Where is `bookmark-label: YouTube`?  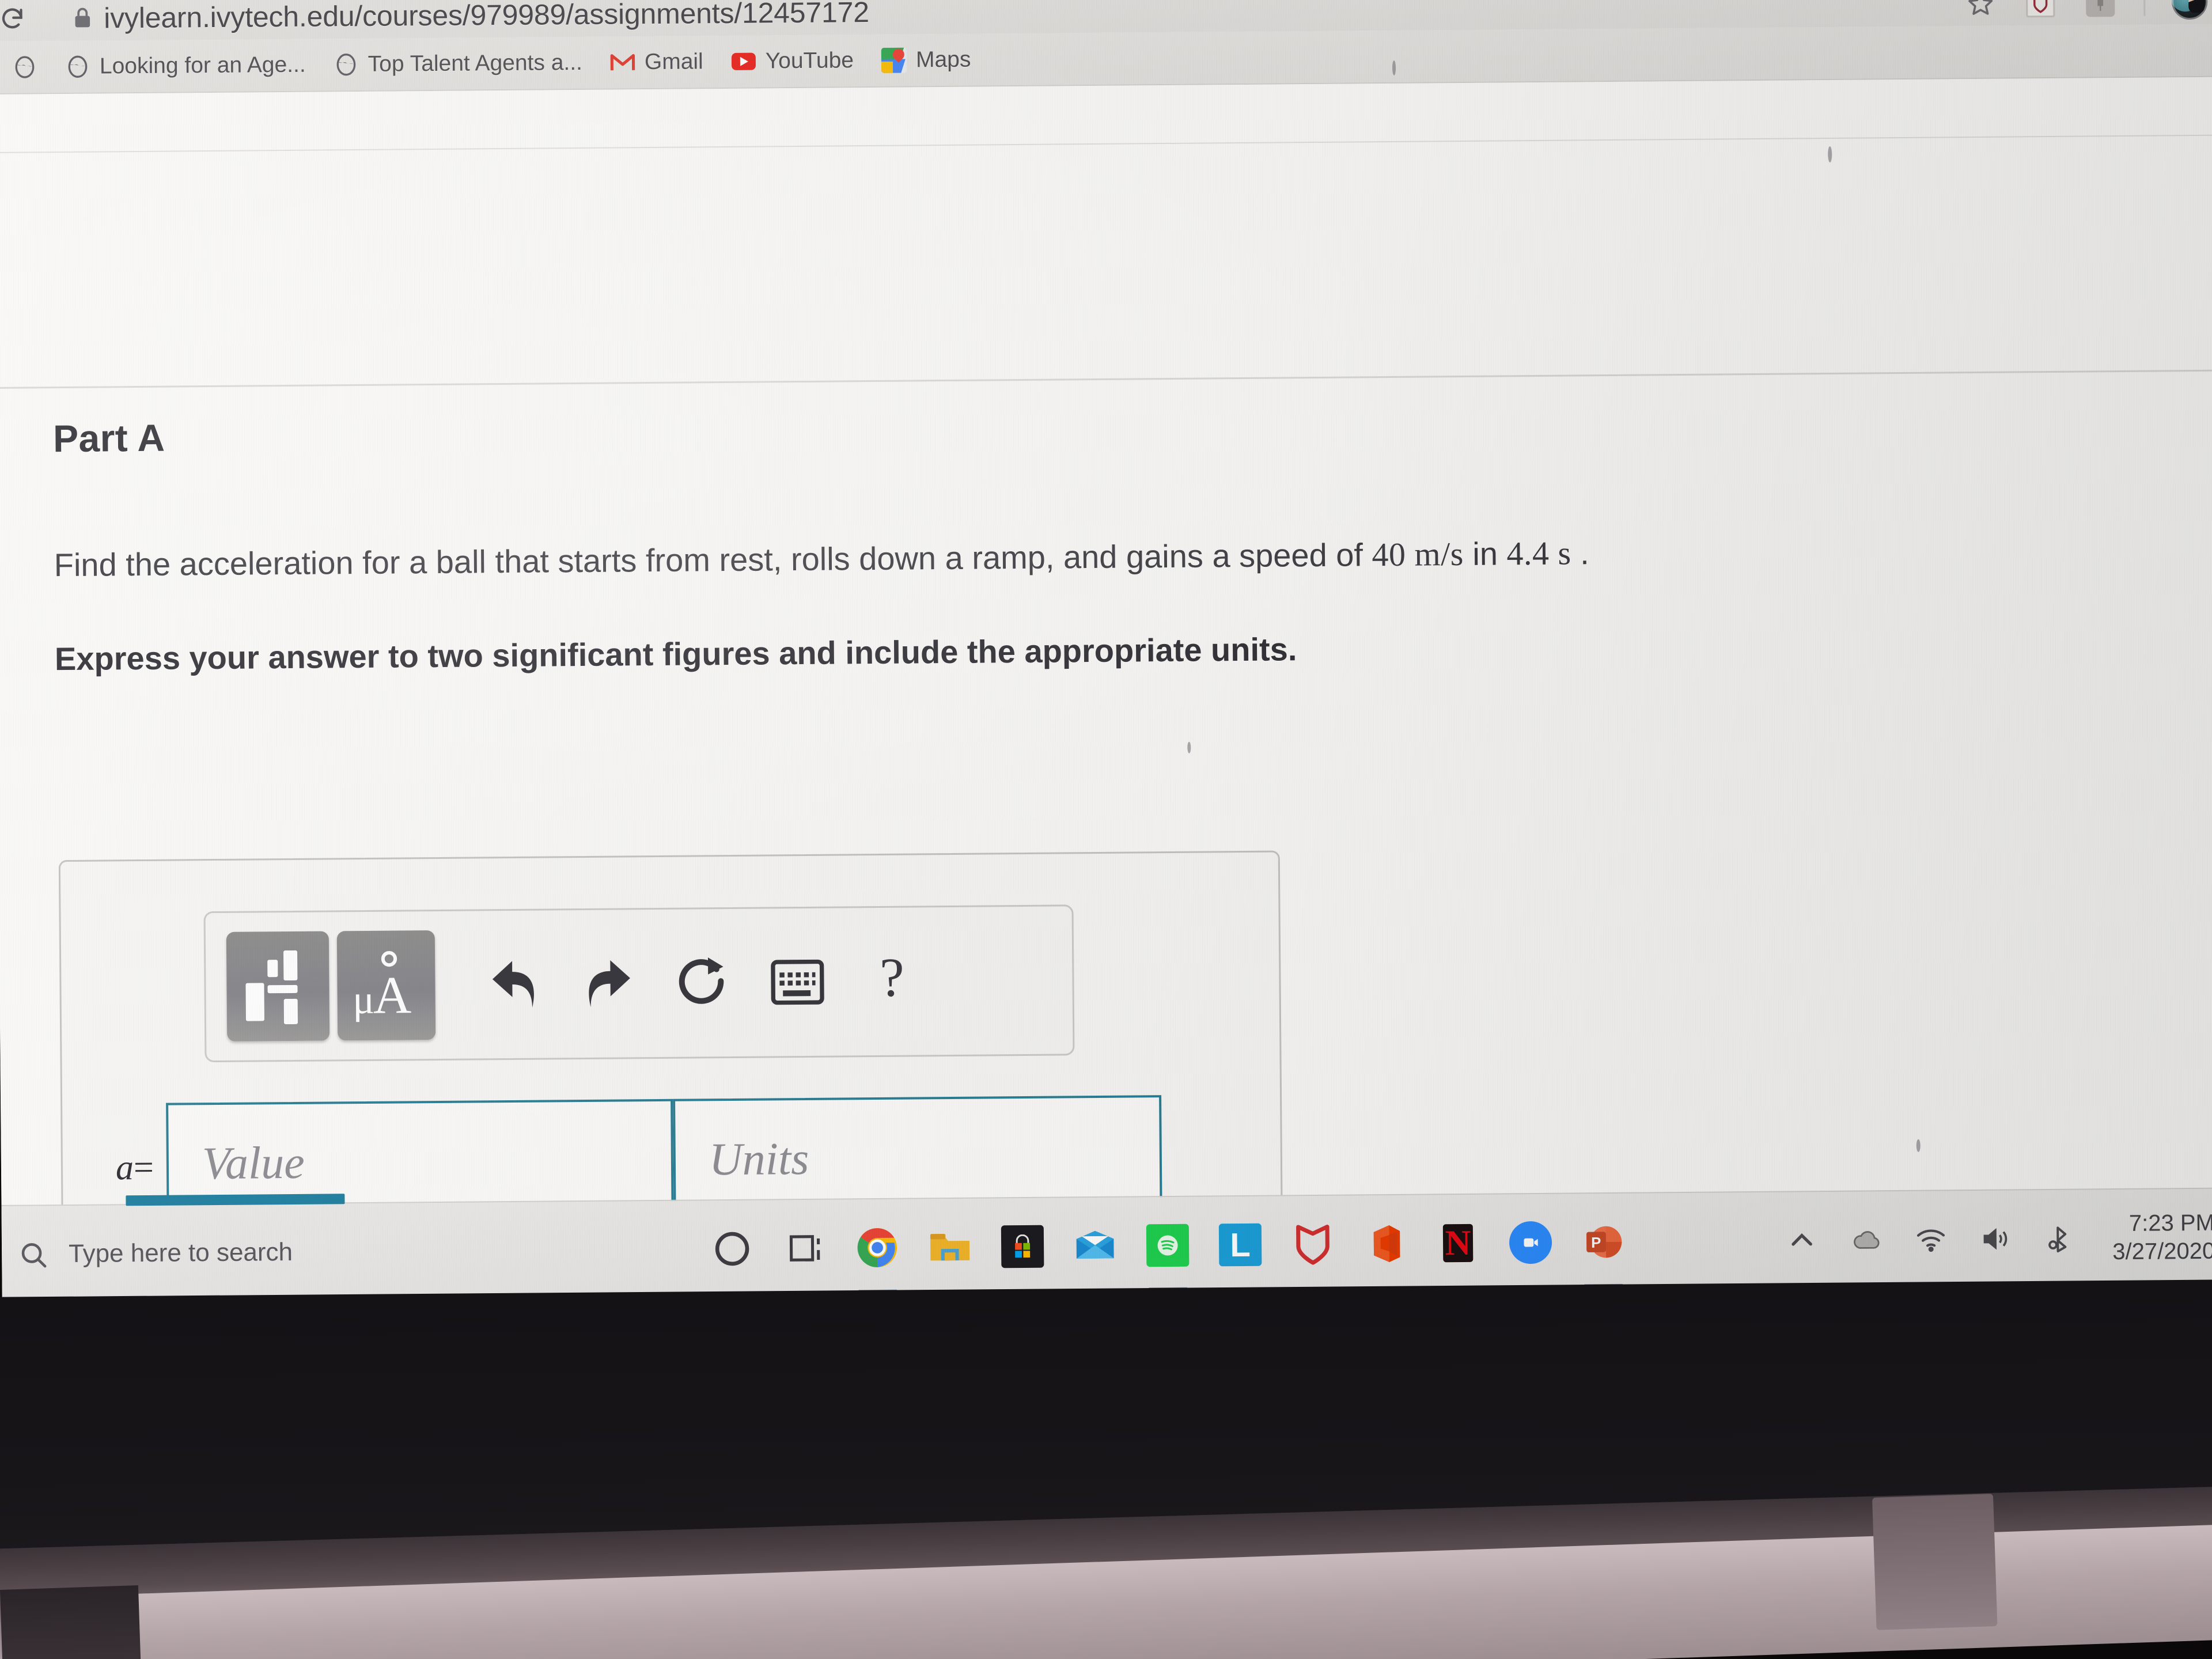
bookmark-label: YouTube is located at coordinates (809, 61).